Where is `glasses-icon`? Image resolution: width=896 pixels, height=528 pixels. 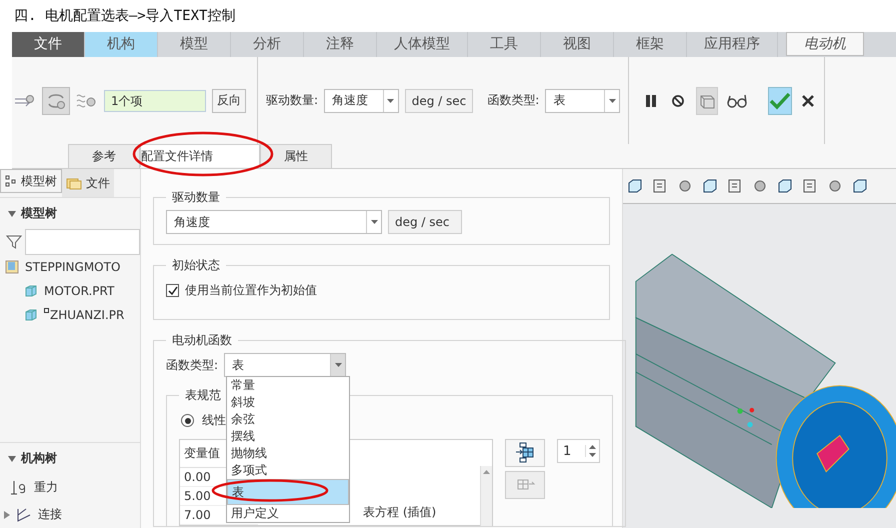 glasses-icon is located at coordinates (737, 101).